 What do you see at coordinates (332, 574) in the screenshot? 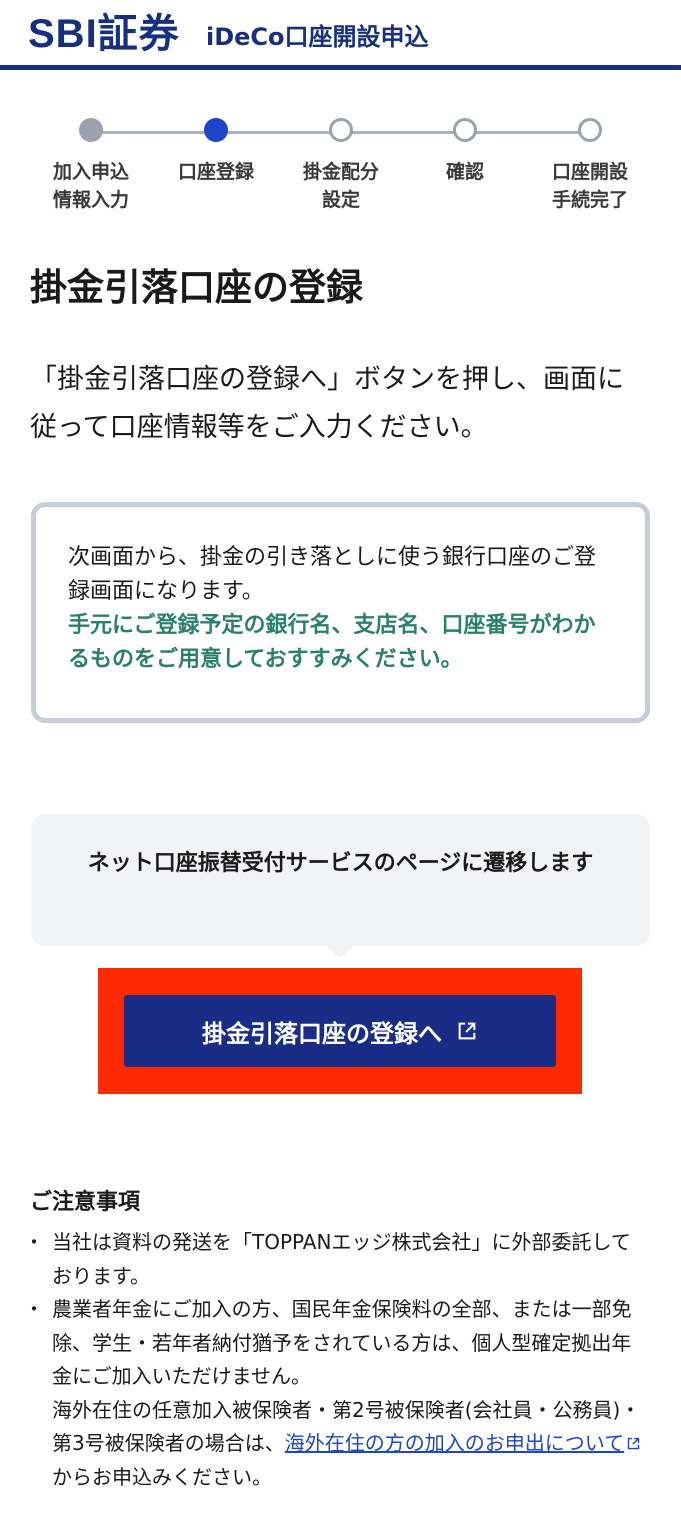
I see `note-text: 次画面から、掛金の引き落としに使う銀行口座のご登録画面になります。` at bounding box center [332, 574].